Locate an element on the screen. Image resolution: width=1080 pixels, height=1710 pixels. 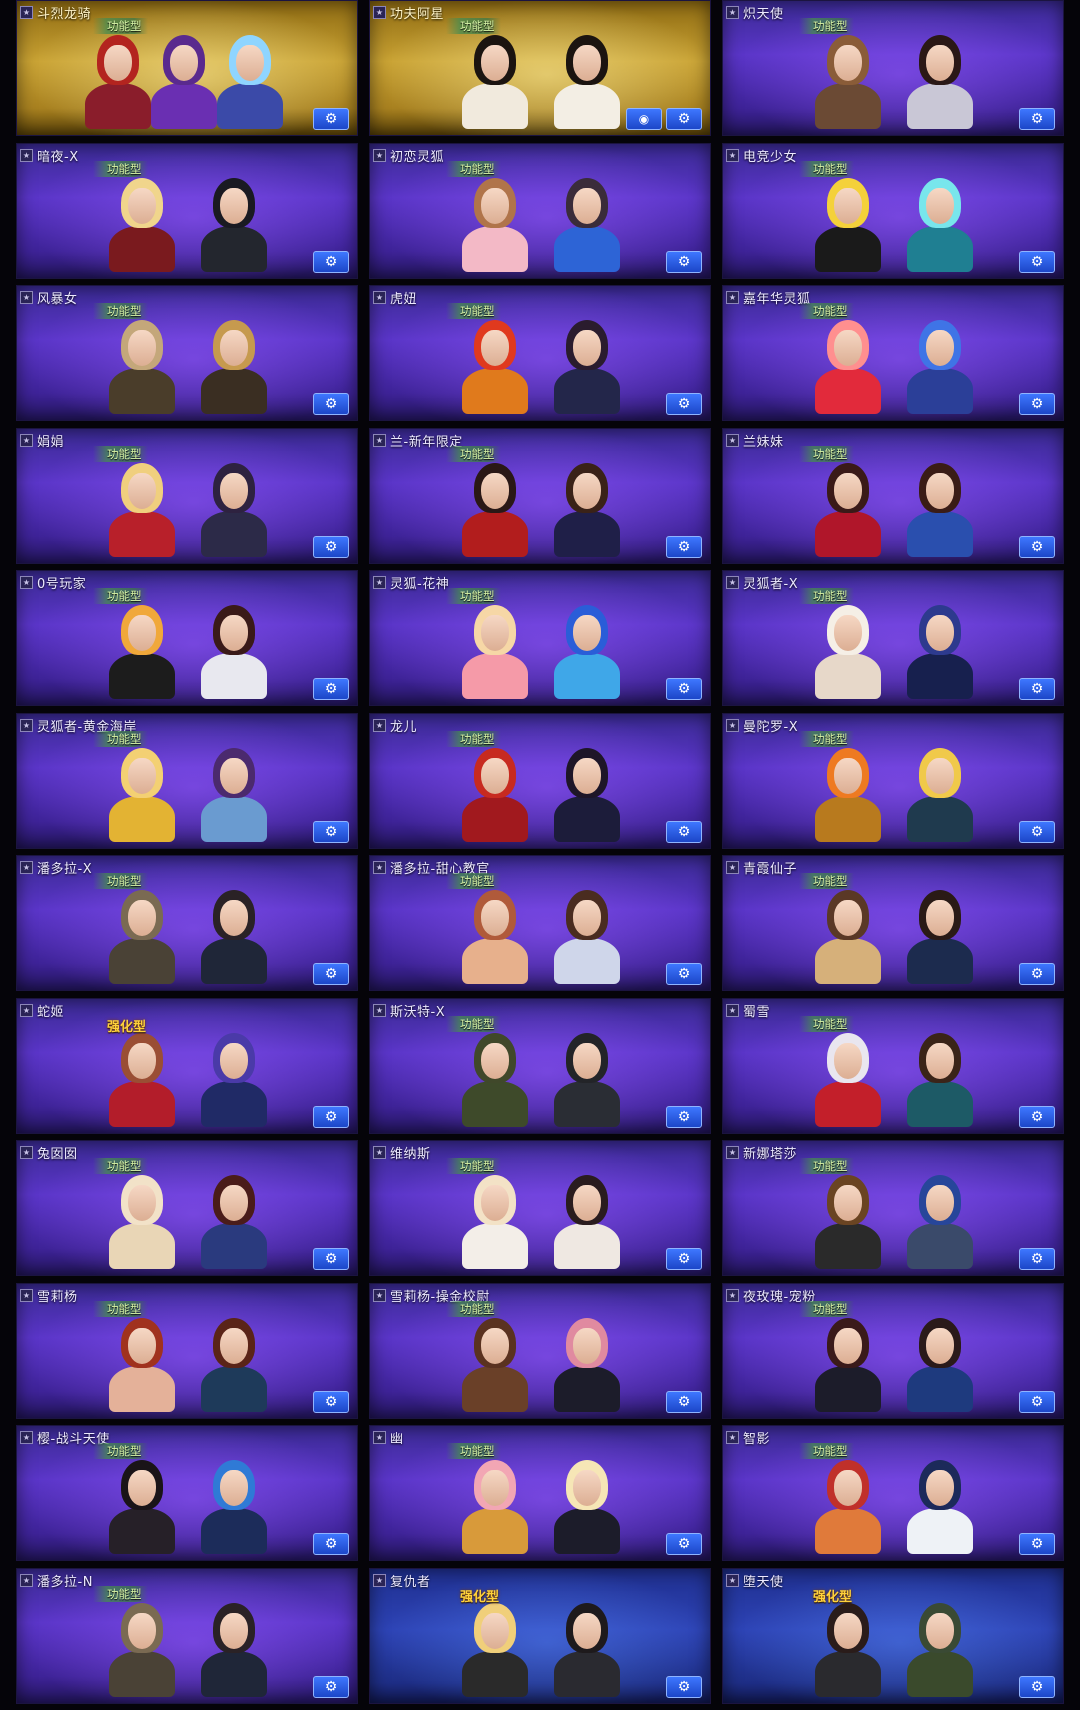
character-card: ★ 龙儿 功能型 ⚙ is located at coordinates (540, 780).